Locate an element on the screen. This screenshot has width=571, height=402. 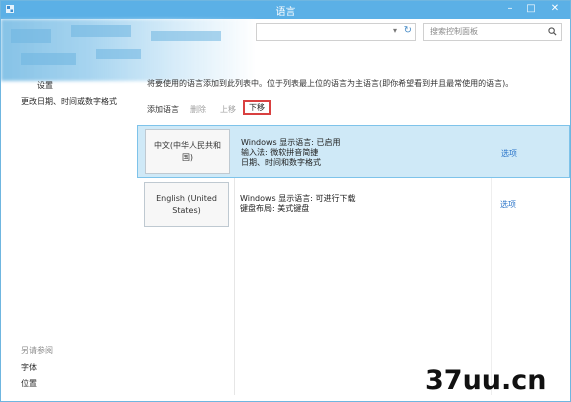
search-placeholder: 搜索控制面板 is located at coordinates (454, 31).